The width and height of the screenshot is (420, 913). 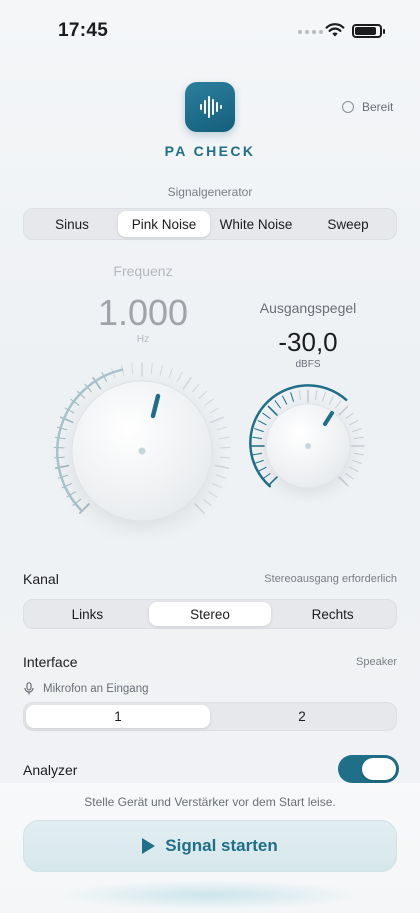 I want to click on frequency-label: Frequenz, so click(x=143, y=271).